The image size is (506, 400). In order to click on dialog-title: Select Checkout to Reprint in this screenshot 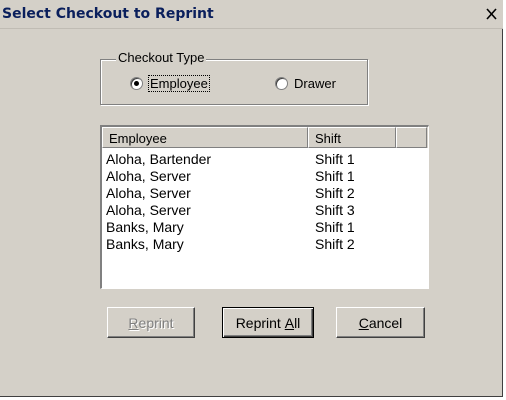, I will do `click(108, 14)`.